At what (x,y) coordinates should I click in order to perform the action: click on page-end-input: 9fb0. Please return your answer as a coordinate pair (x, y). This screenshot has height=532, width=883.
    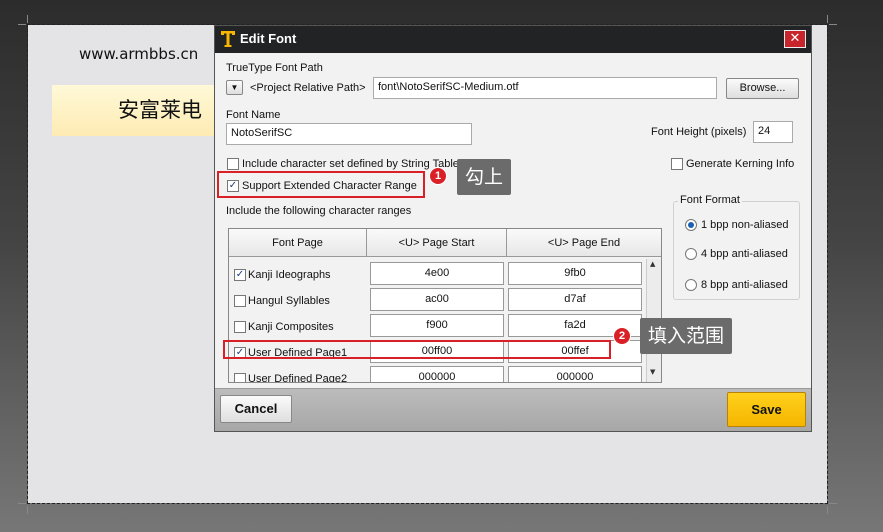
    Looking at the image, I should click on (575, 273).